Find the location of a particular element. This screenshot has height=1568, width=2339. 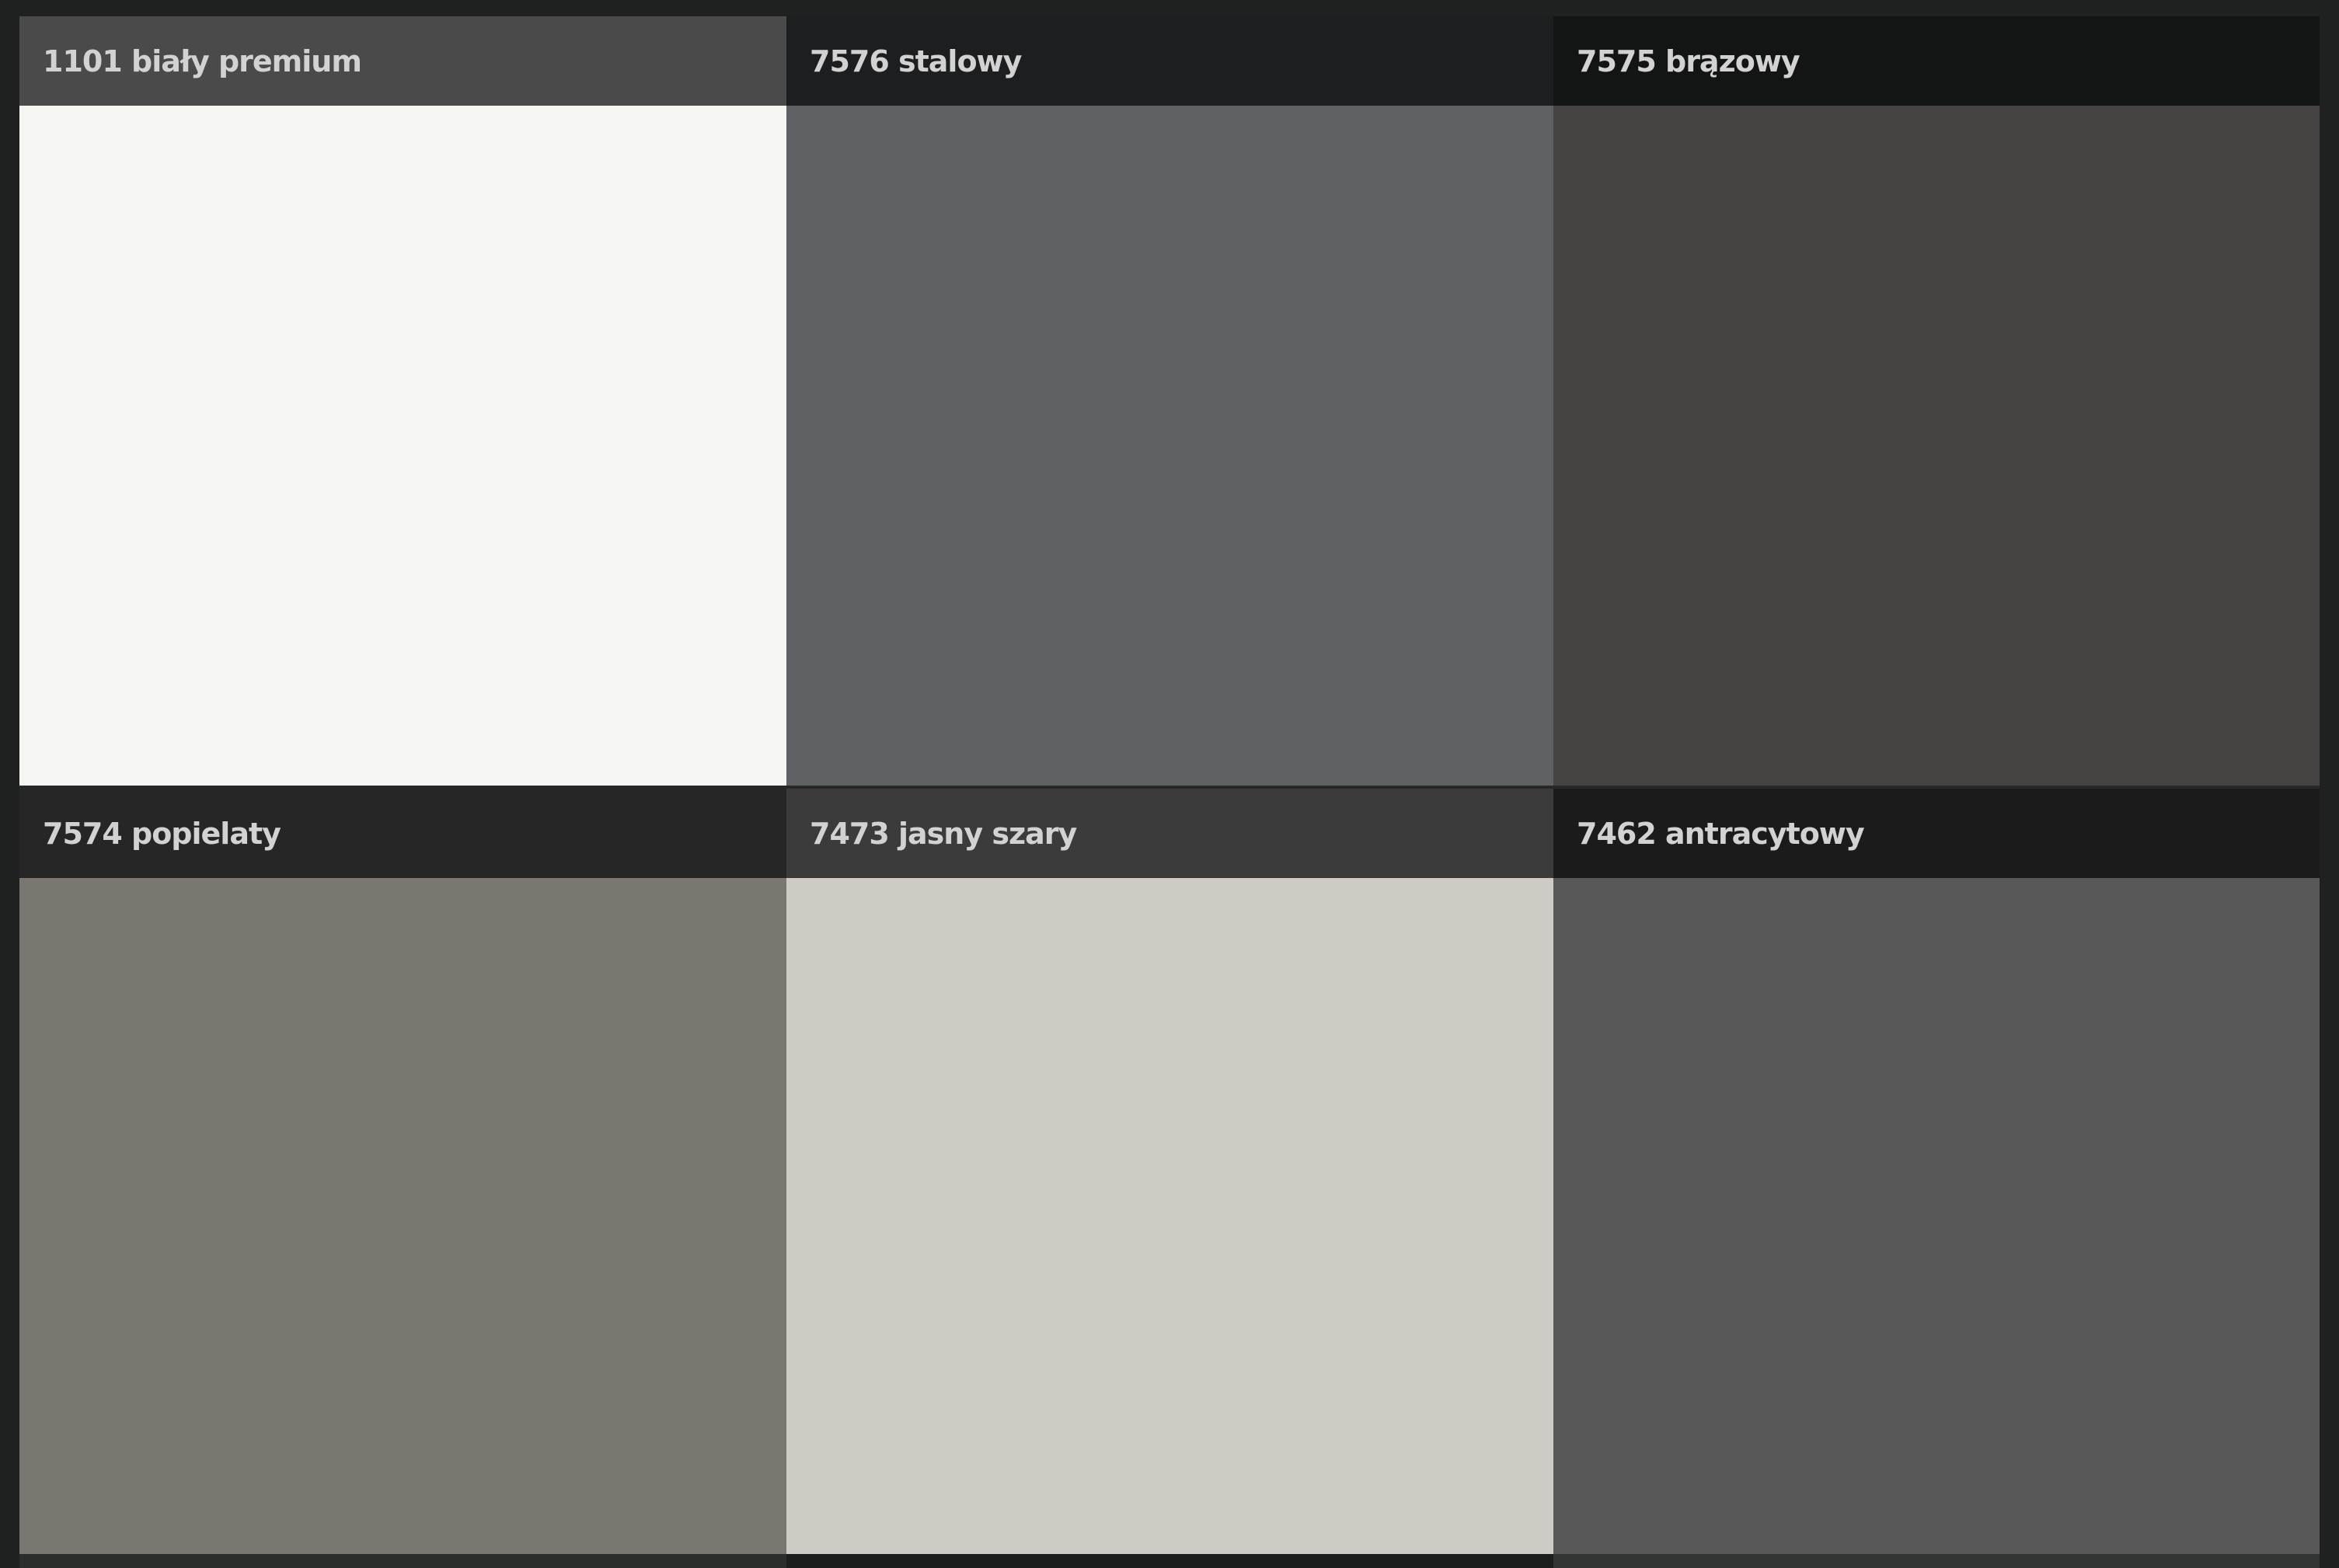

swatch-header: 7462 antracytowy is located at coordinates (1936, 833).